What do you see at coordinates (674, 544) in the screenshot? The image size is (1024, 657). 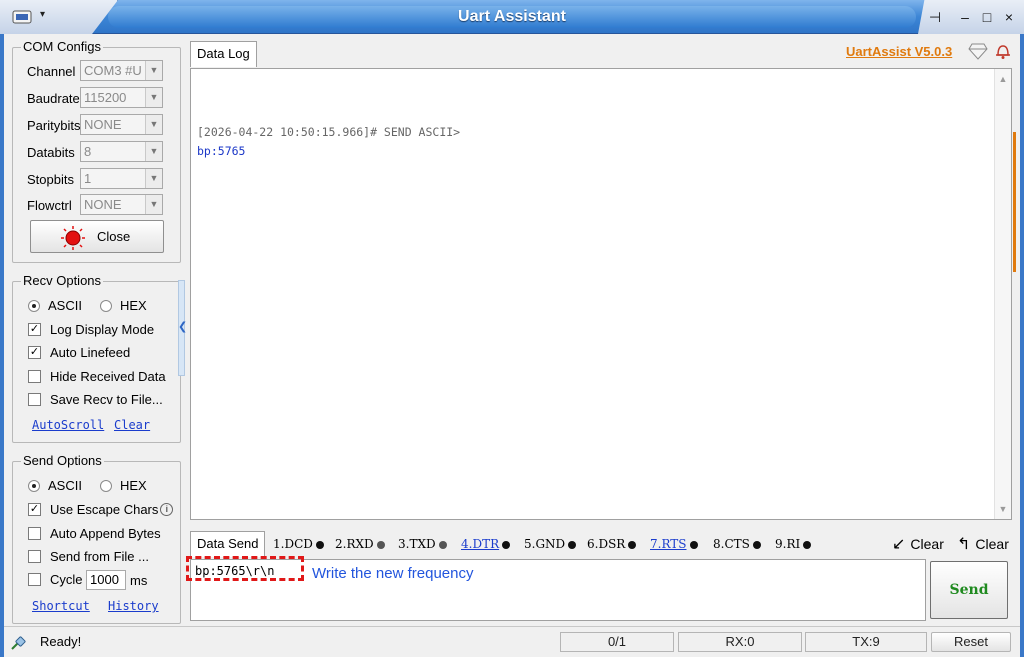 I see `signal-rts: 7.RTS` at bounding box center [674, 544].